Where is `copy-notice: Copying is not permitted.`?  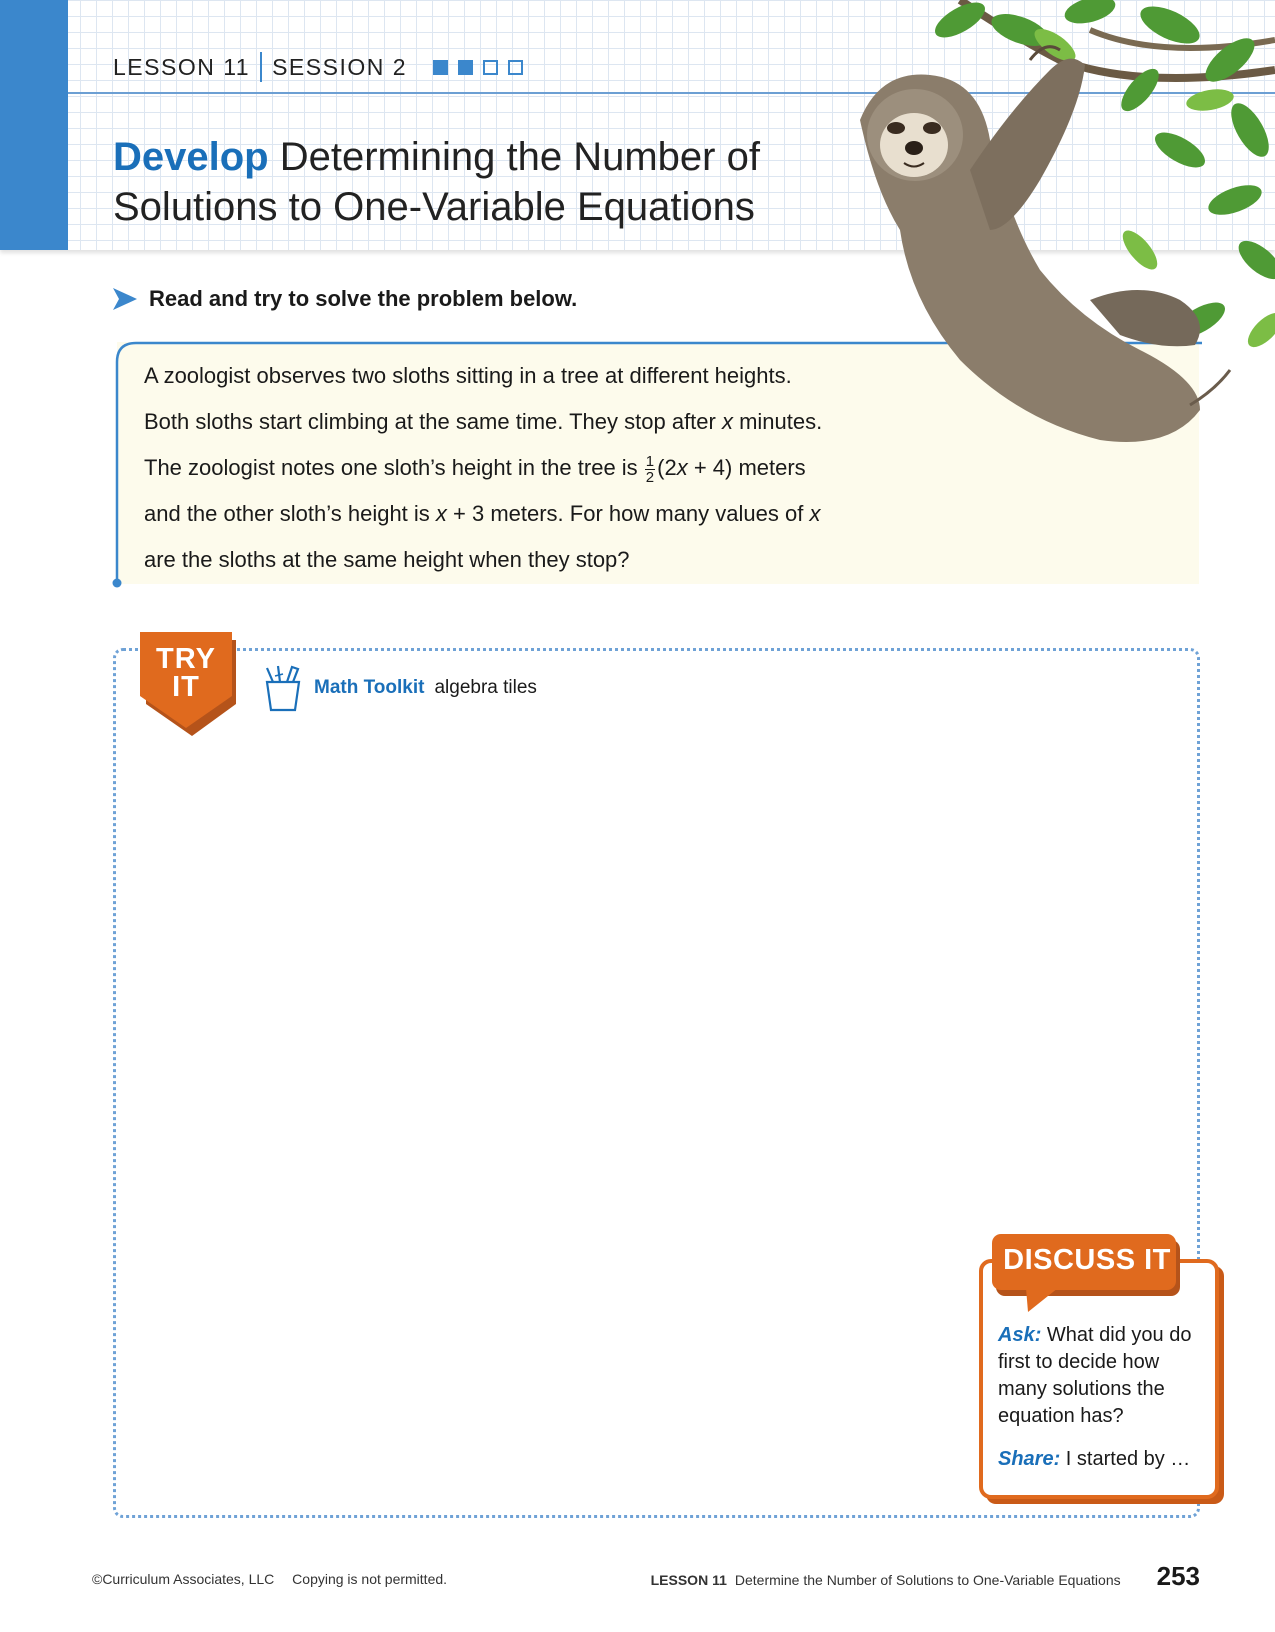
copy-notice: Copying is not permitted. is located at coordinates (370, 1579).